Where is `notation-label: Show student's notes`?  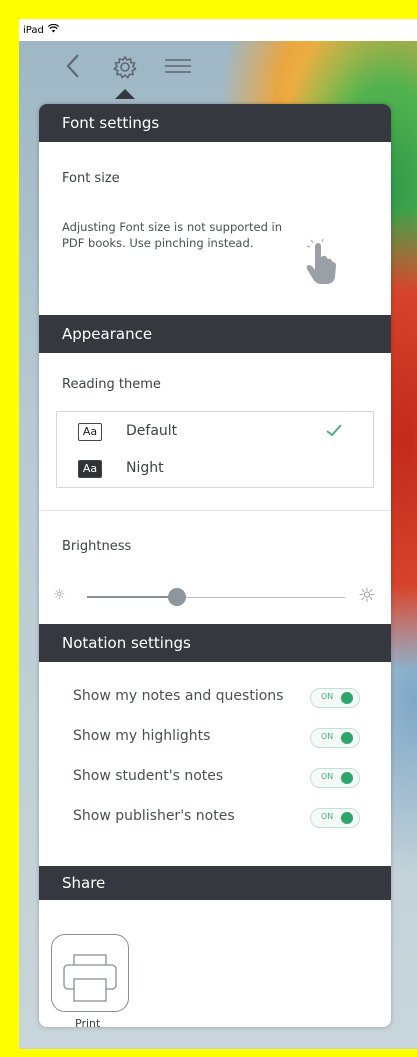 notation-label: Show student's notes is located at coordinates (148, 776).